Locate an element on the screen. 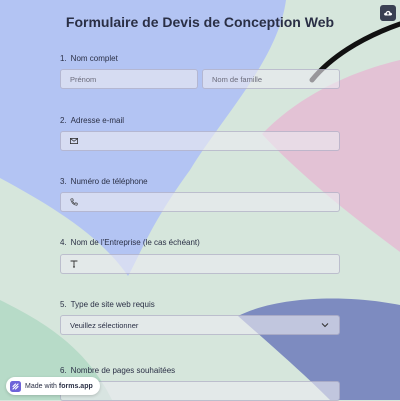 This screenshot has width=400, height=401. last-name-input: Nom de famille is located at coordinates (271, 79).